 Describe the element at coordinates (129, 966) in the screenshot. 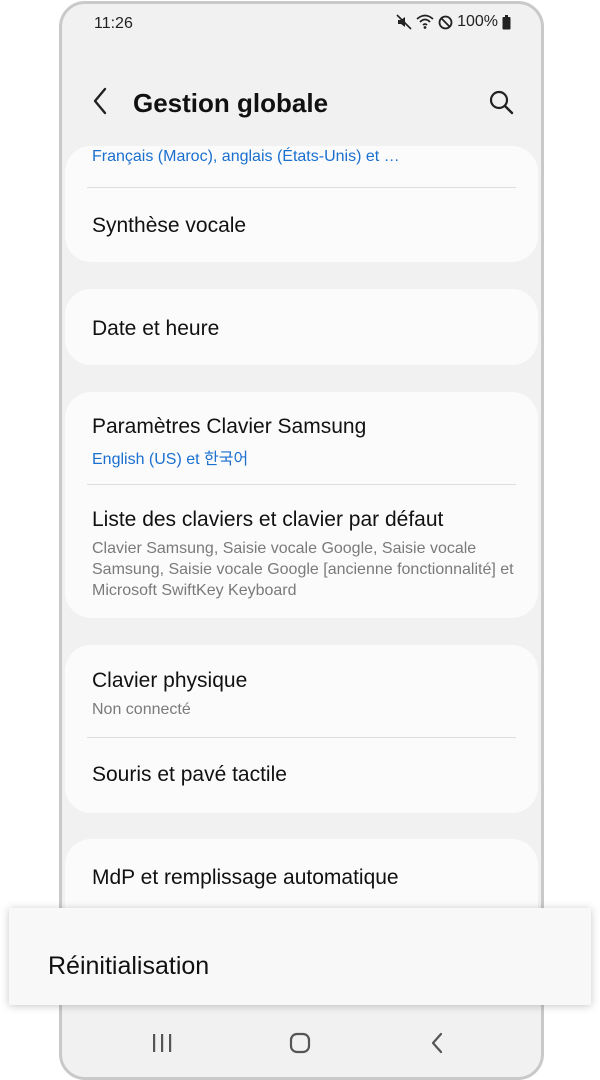

I see `reset-label: Réinitialisation` at that location.